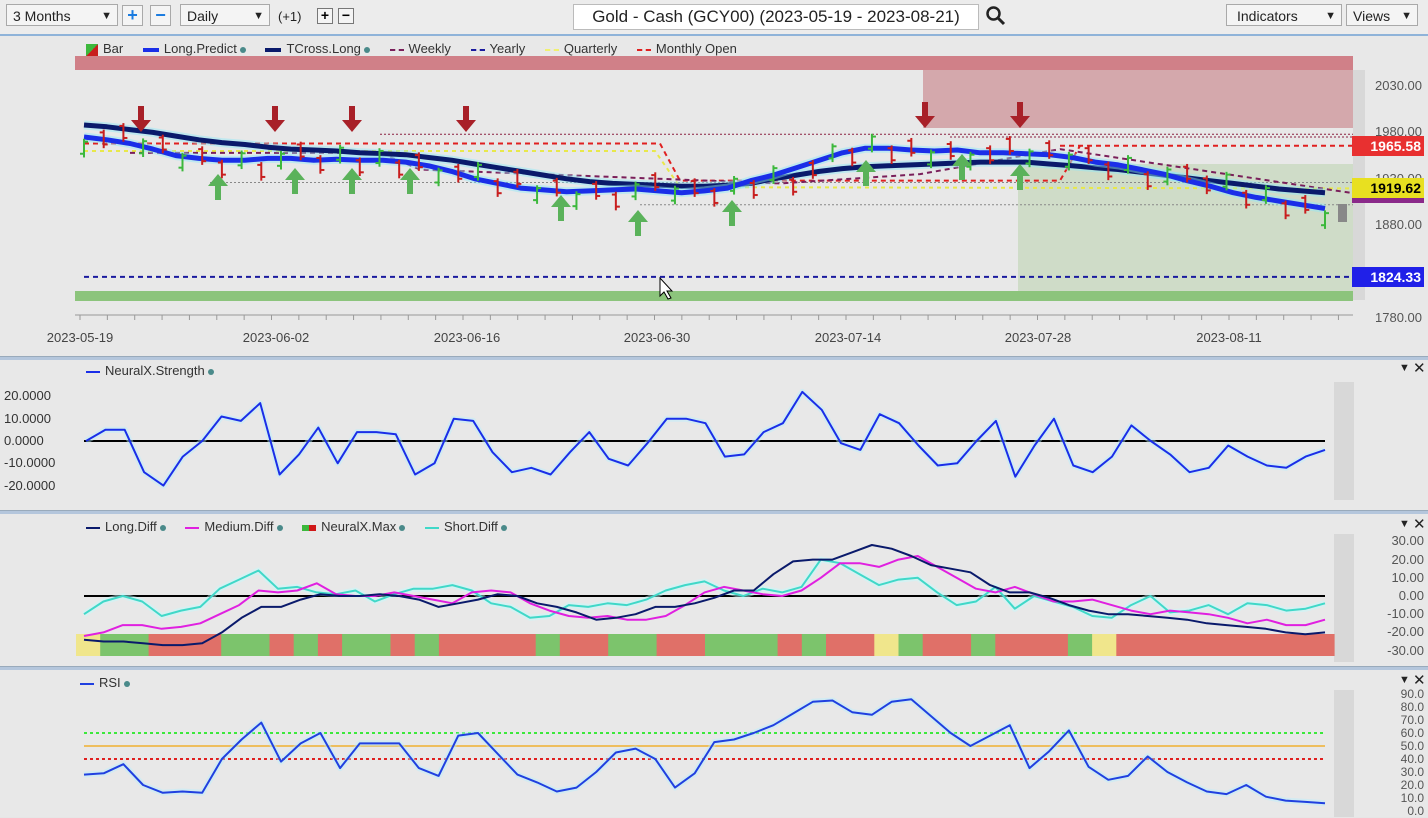 This screenshot has width=1428, height=818. What do you see at coordinates (686, 48) in the screenshot?
I see `legend-monthly-open: Monthly Open` at bounding box center [686, 48].